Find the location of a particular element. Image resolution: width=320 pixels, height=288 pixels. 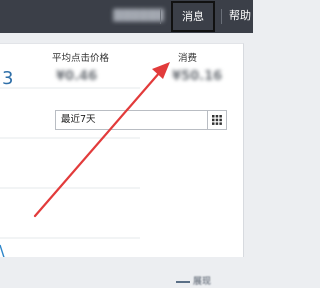

legend-swatch is located at coordinates (183, 282).